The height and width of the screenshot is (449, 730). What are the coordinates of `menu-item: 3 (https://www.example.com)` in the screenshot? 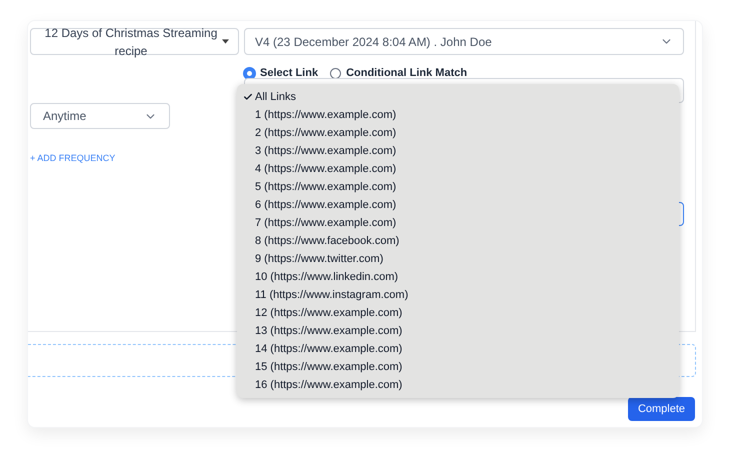 It's located at (458, 151).